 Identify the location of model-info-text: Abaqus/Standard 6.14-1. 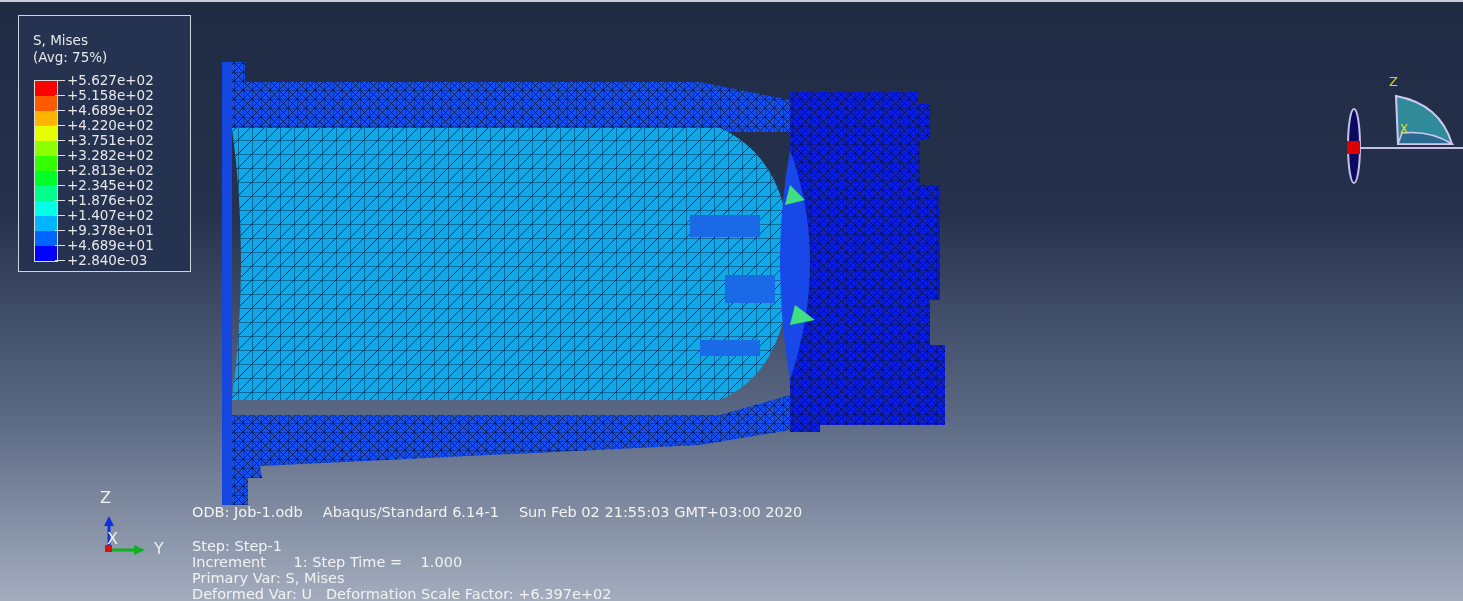
(410, 513).